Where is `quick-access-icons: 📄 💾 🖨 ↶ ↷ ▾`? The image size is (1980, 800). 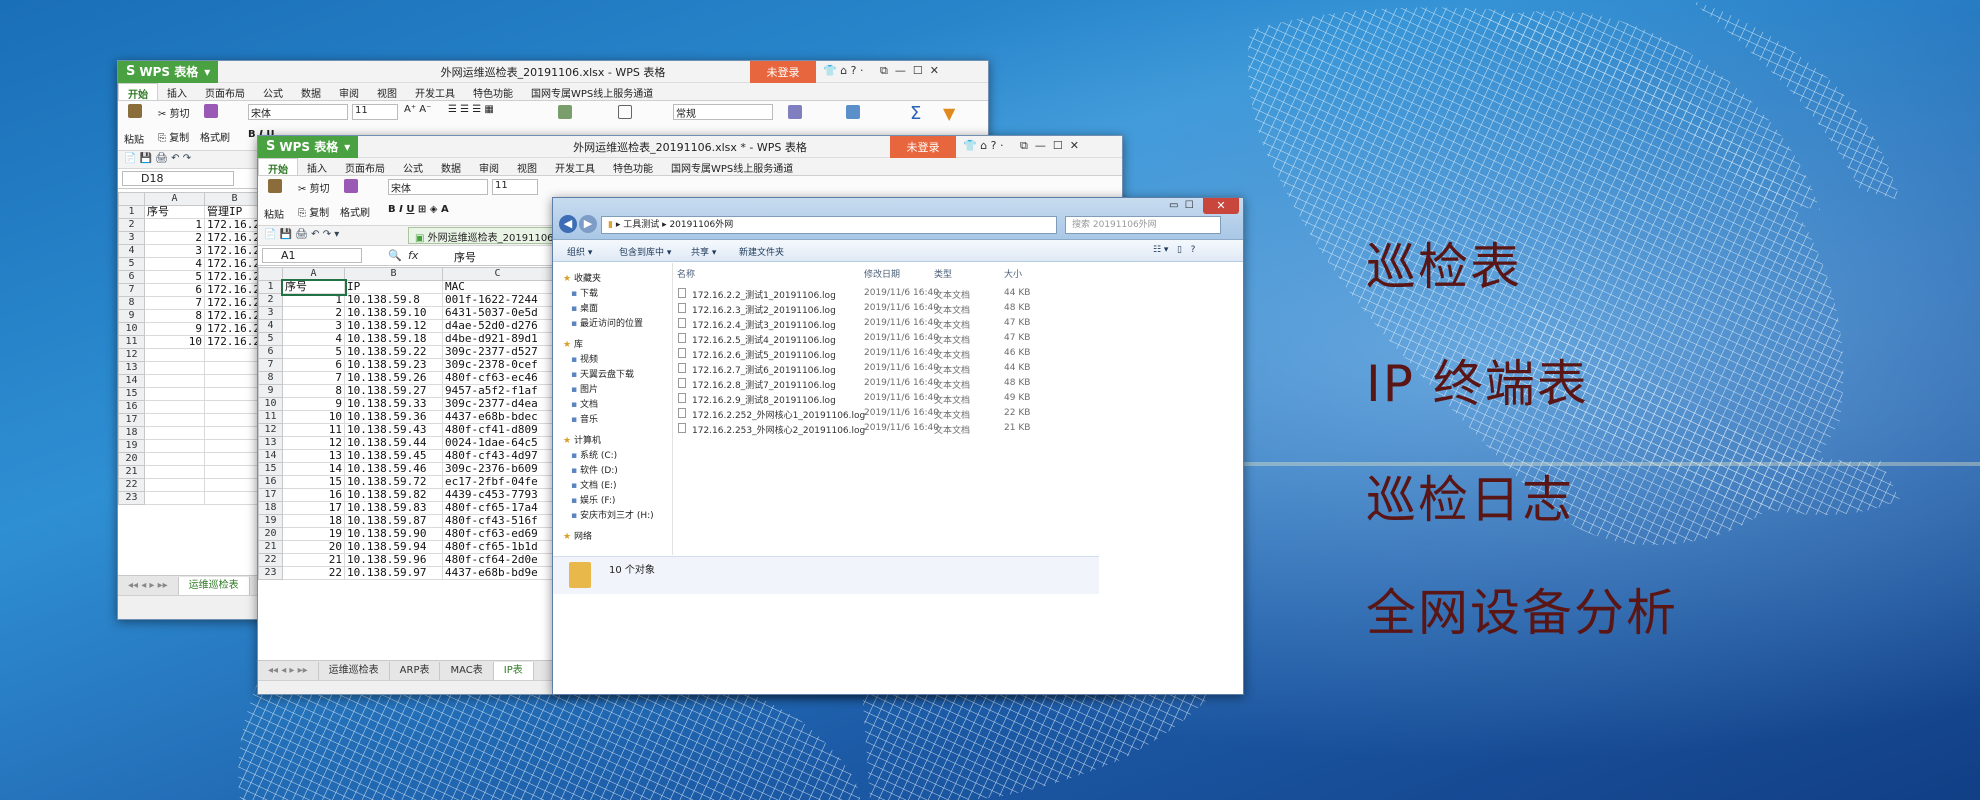 quick-access-icons: 📄 💾 🖨 ↶ ↷ ▾ is located at coordinates (301, 234).